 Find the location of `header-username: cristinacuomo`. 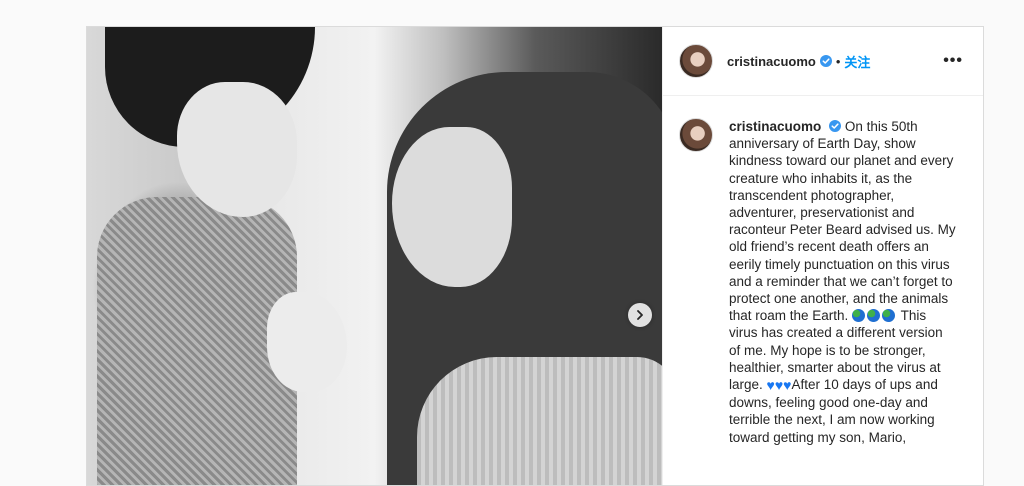

header-username: cristinacuomo is located at coordinates (771, 61).